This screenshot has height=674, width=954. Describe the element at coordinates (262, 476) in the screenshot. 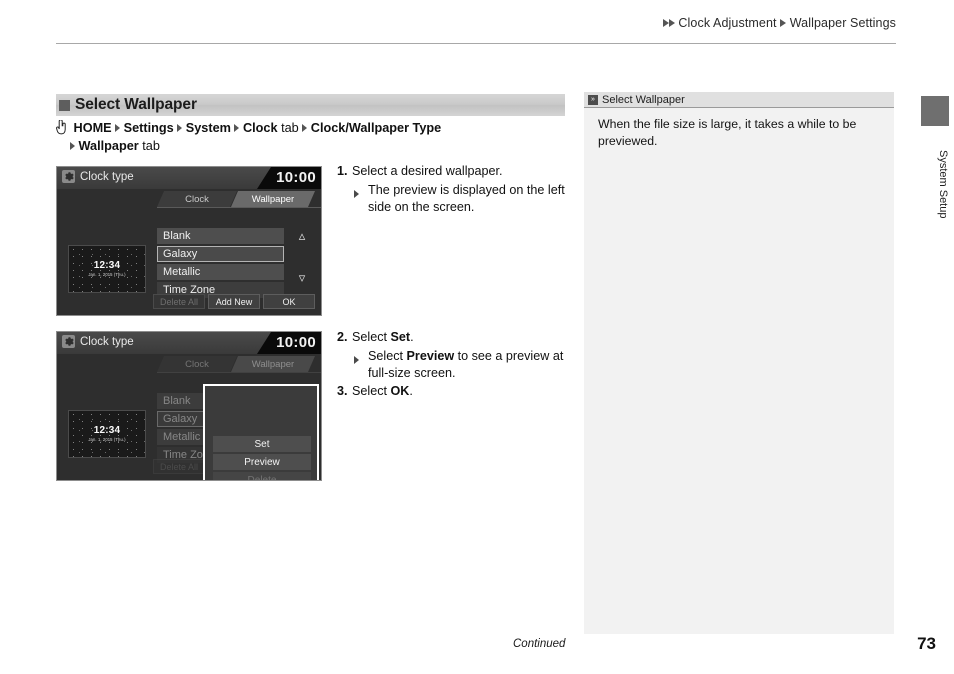

I see `delete-button: Delete` at that location.